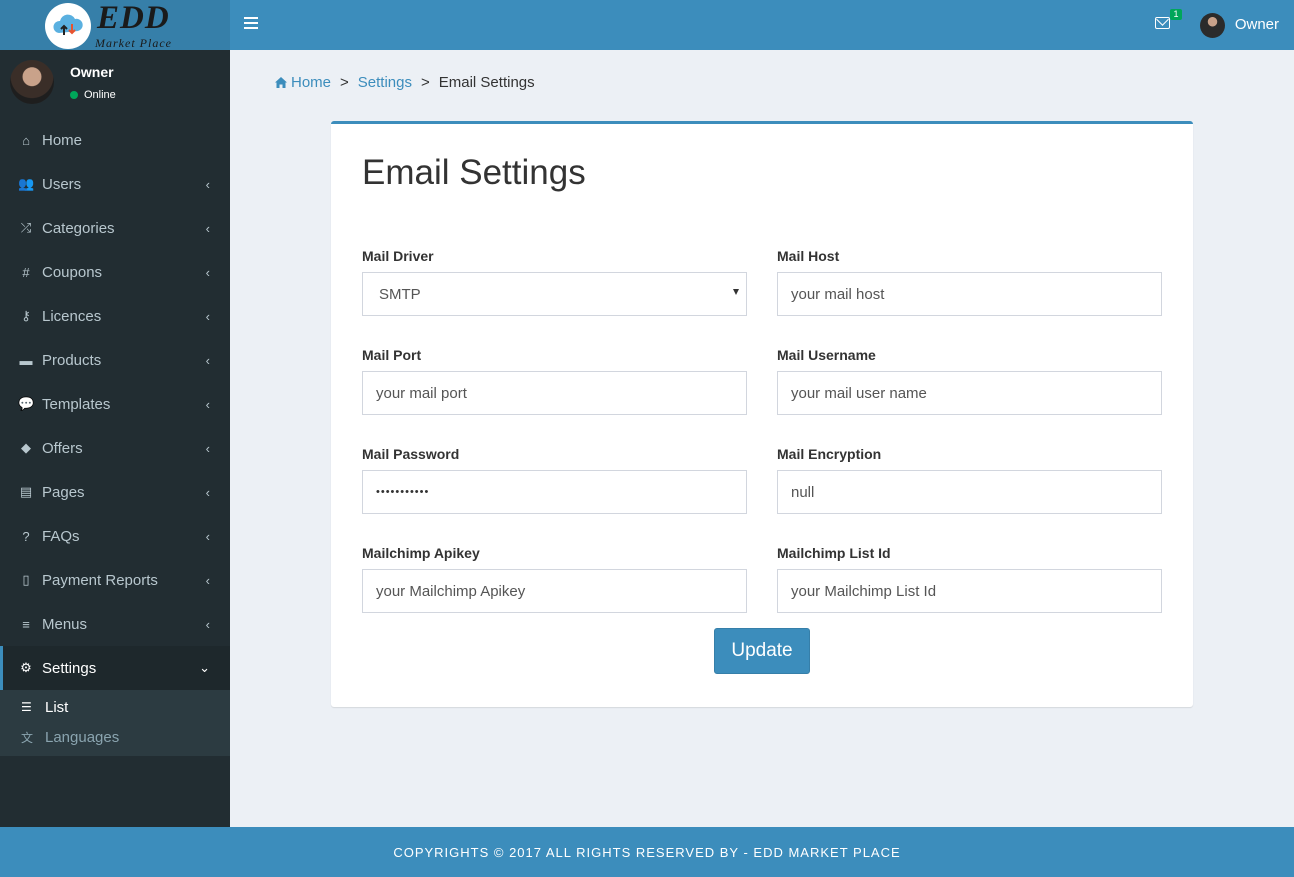  What do you see at coordinates (115, 140) in the screenshot?
I see `sidebar-item-home: ⌂ Home` at bounding box center [115, 140].